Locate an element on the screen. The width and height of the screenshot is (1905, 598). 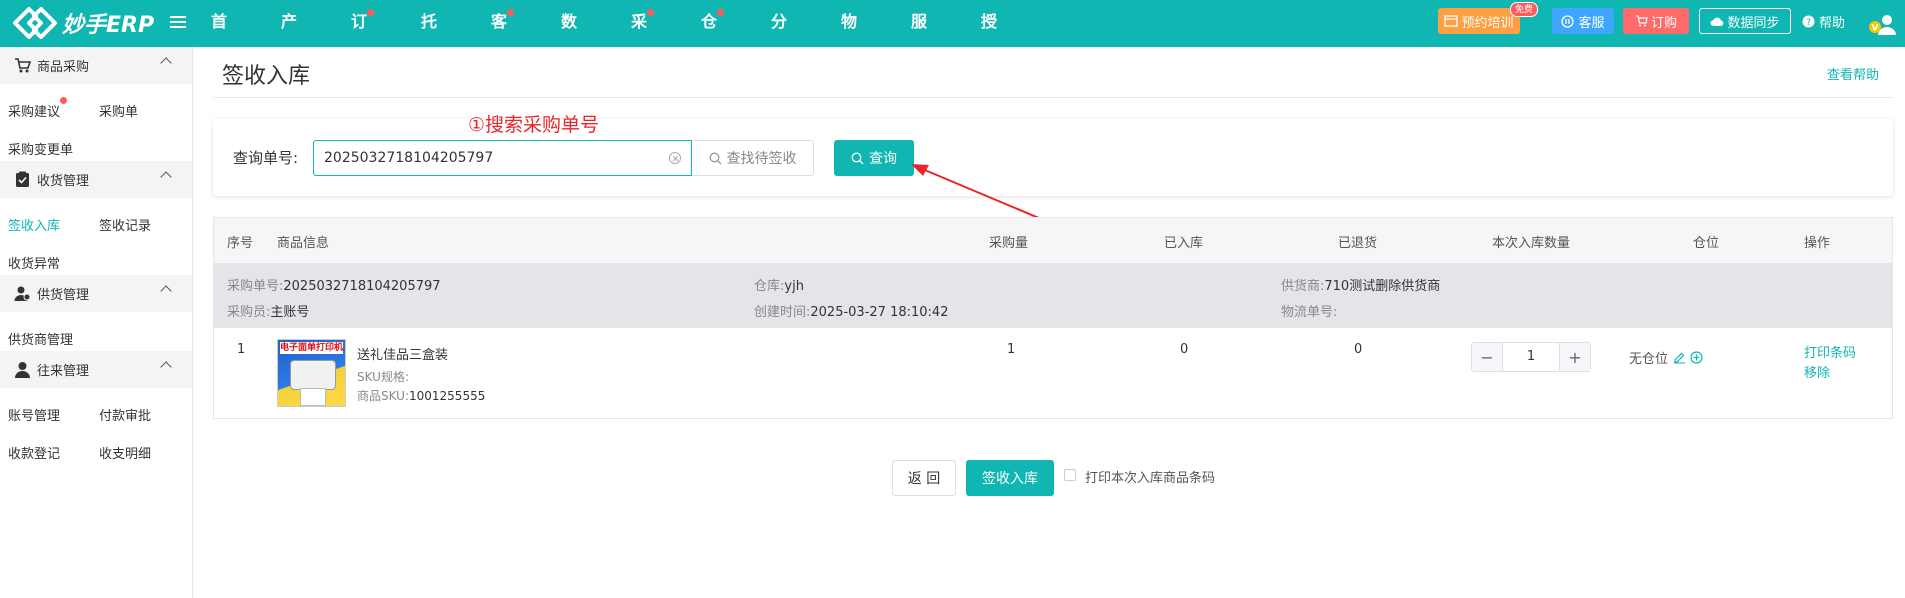
header-this-qty: 本次入库数量 is located at coordinates (1531, 243).